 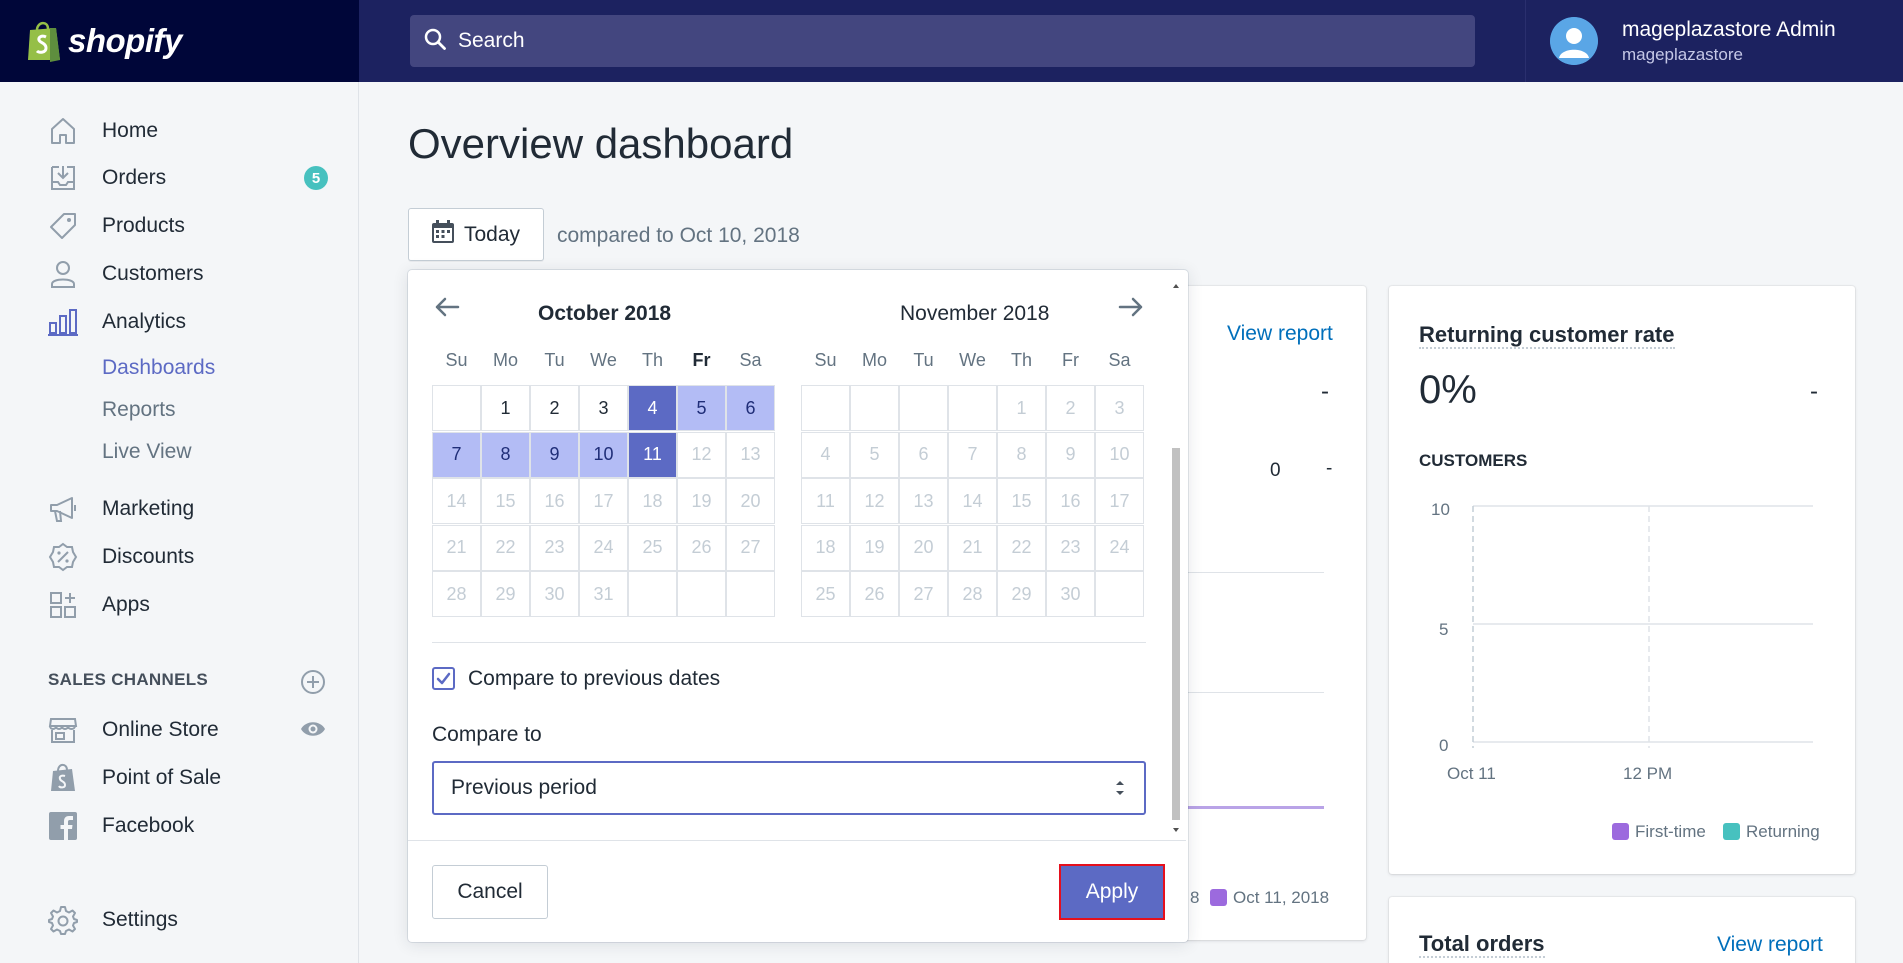 I want to click on user-menu: mageplazastore Admin mageplazastore, so click(x=1714, y=41).